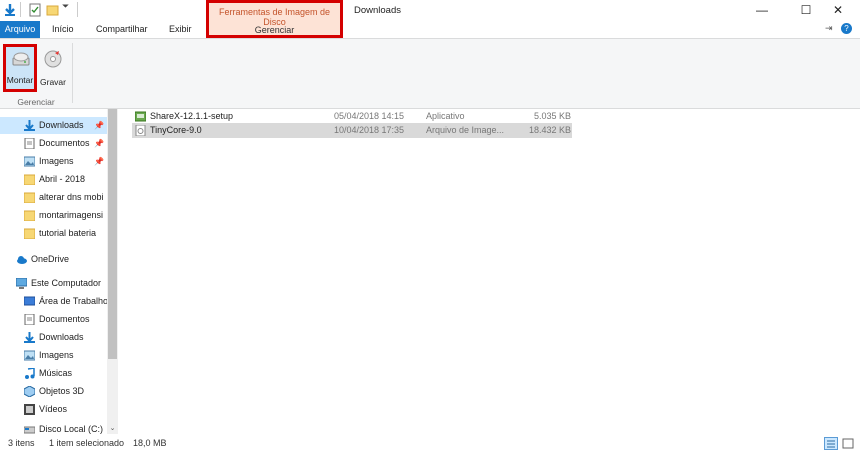 The height and width of the screenshot is (456, 860). Describe the element at coordinates (30, 373) in the screenshot. I see `music-icon` at that location.